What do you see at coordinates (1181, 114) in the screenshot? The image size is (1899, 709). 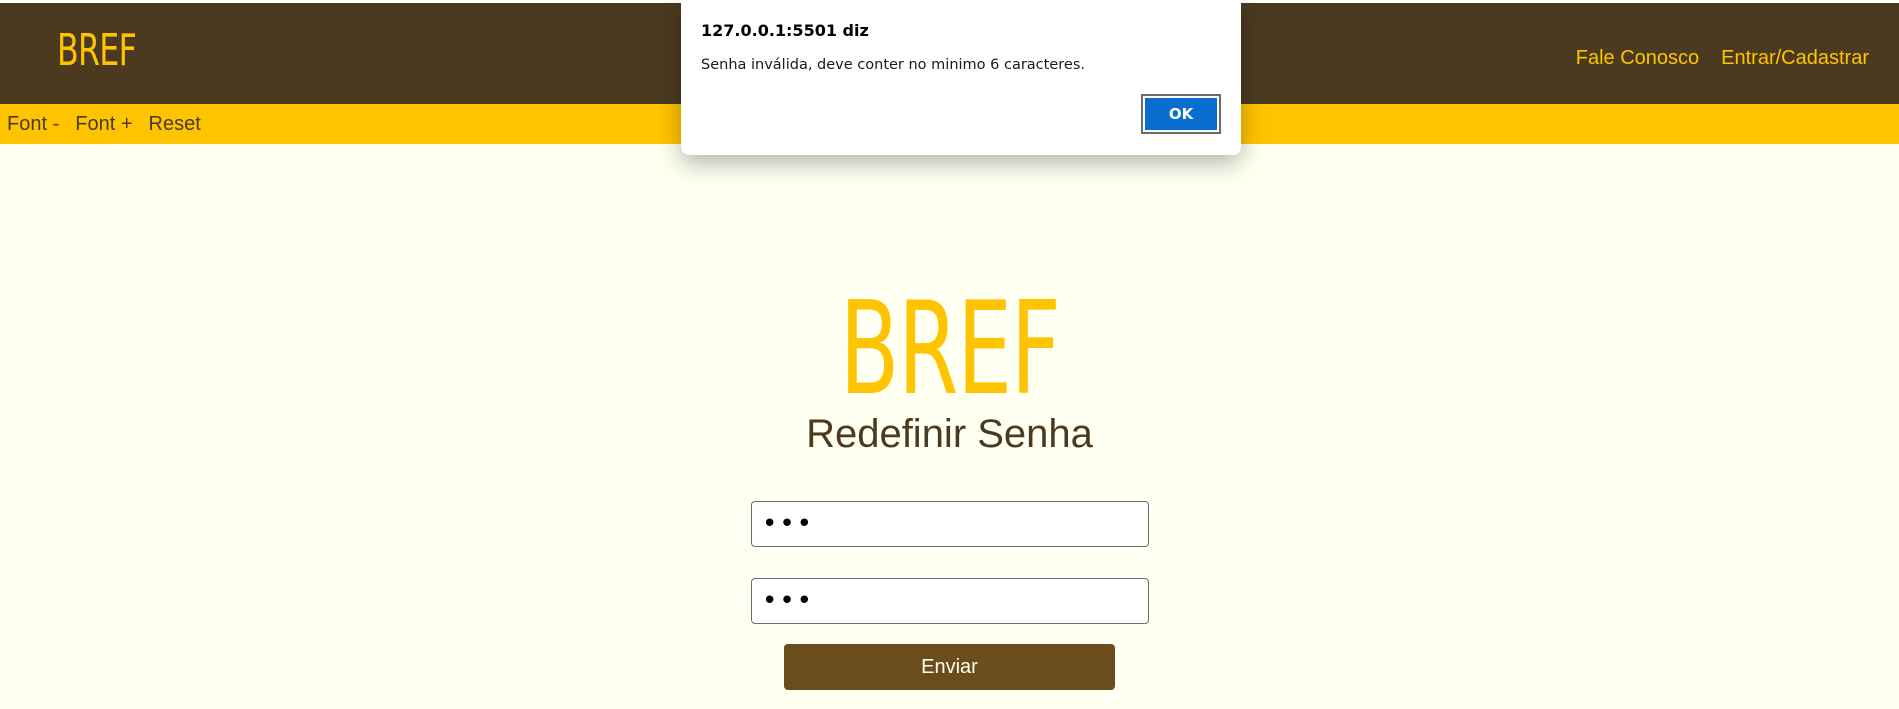 I see `alert-ok-button: OK` at bounding box center [1181, 114].